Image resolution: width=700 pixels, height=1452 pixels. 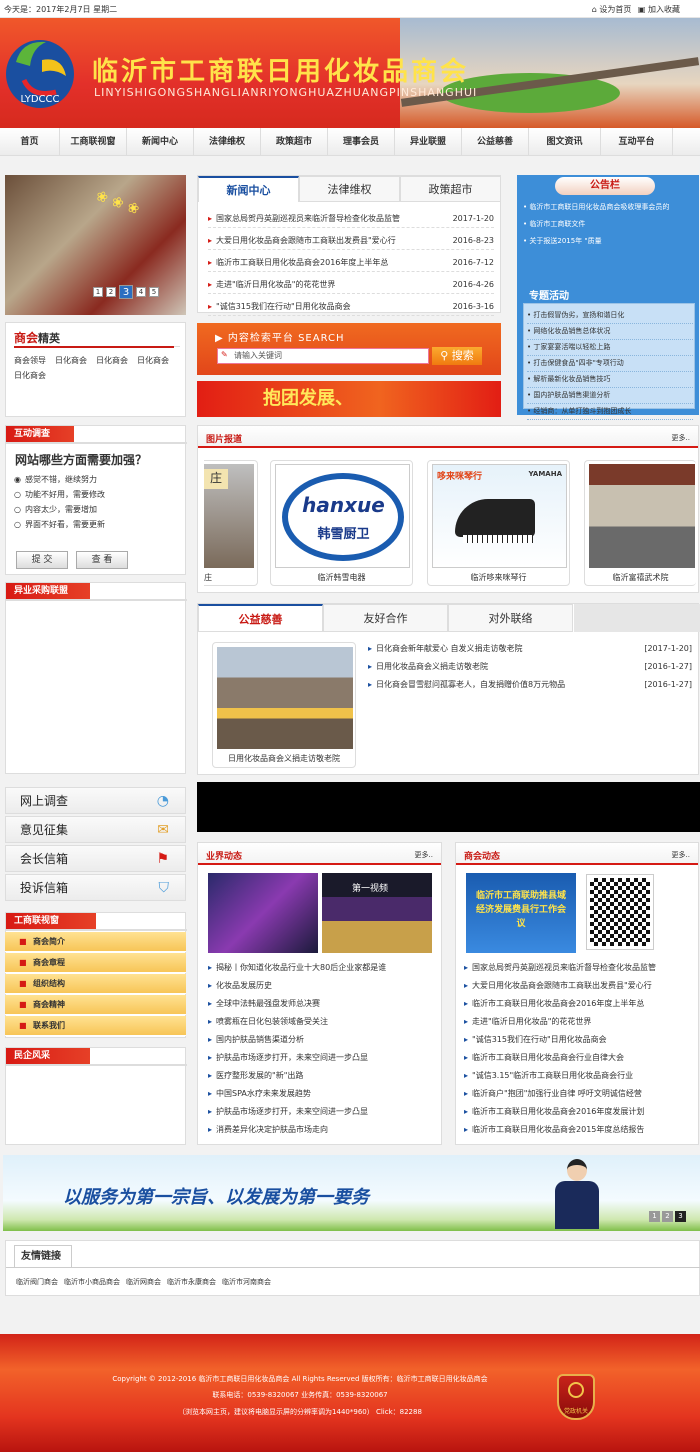 What do you see at coordinates (92, 1282) in the screenshot?
I see `friend-link: 临沂市小商品商会` at bounding box center [92, 1282].